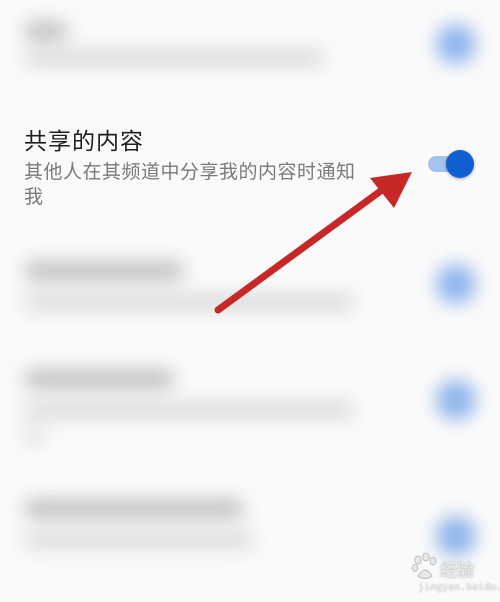 The height and width of the screenshot is (602, 500). I want to click on baidu-paw-icon, so click(424, 565).